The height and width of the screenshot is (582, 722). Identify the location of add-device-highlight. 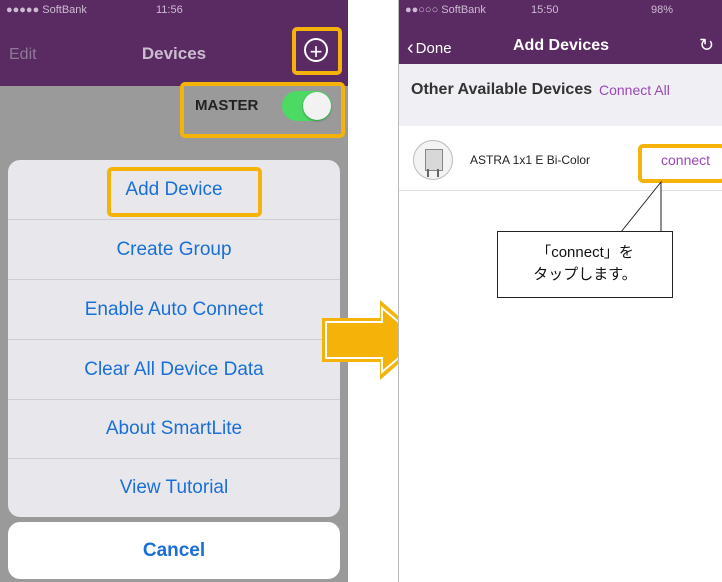
(184, 192).